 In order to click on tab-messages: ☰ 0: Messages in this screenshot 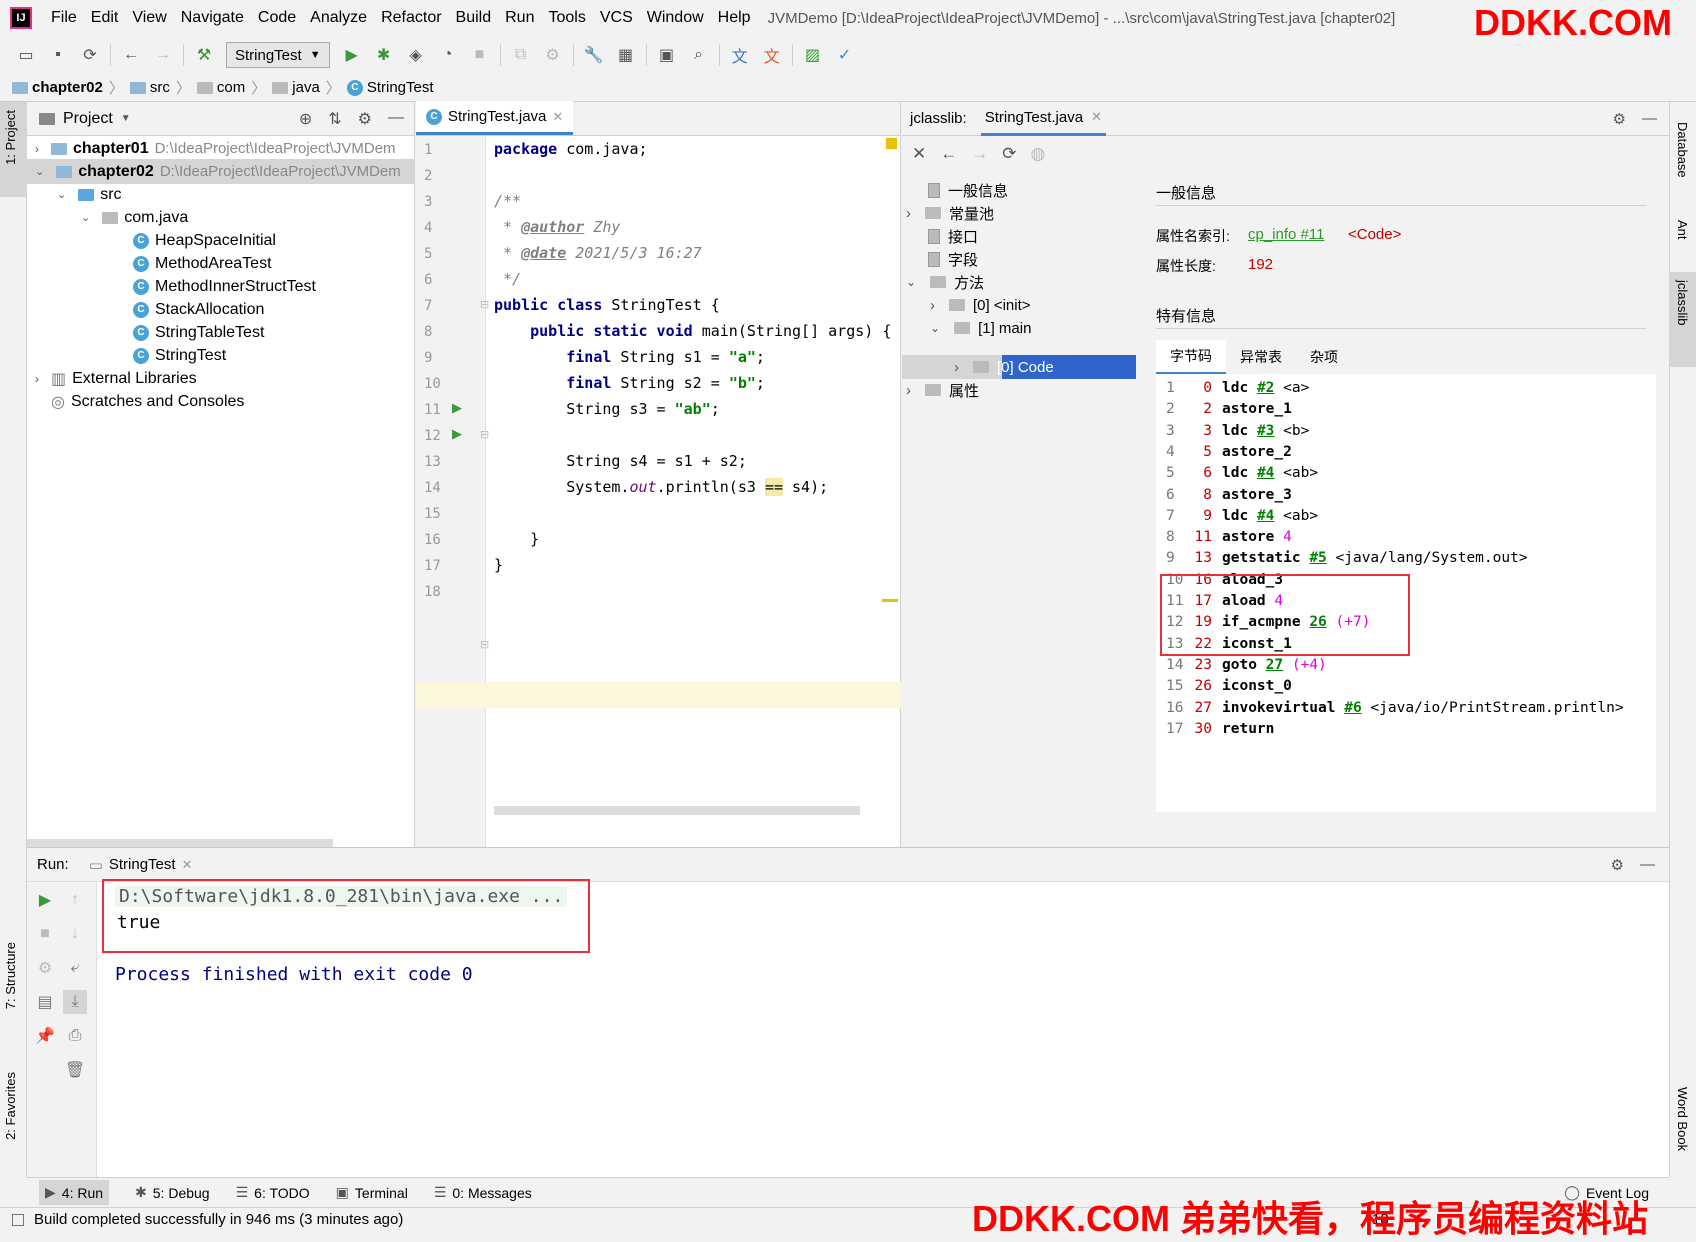, I will do `click(483, 1192)`.